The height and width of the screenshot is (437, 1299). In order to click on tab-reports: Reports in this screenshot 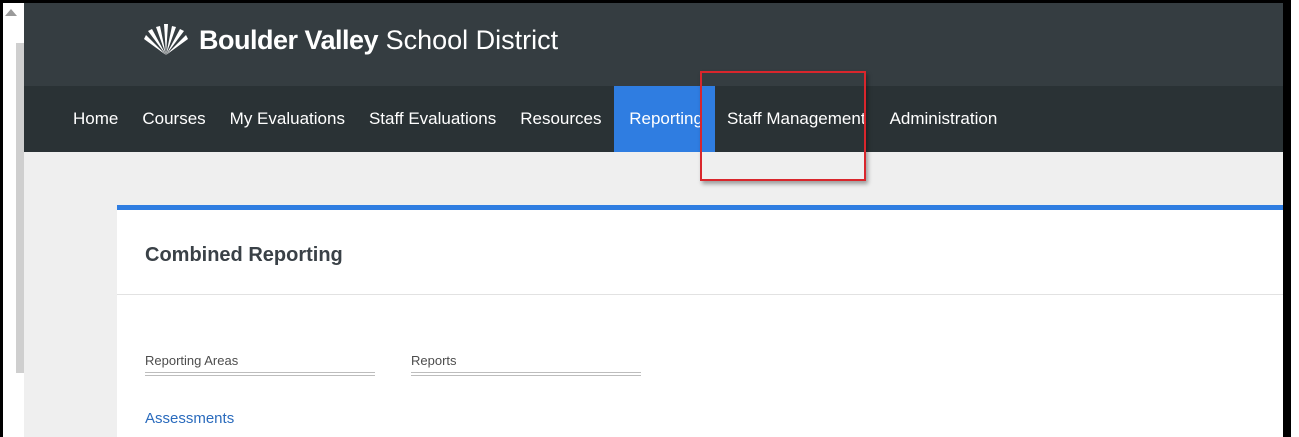, I will do `click(526, 364)`.